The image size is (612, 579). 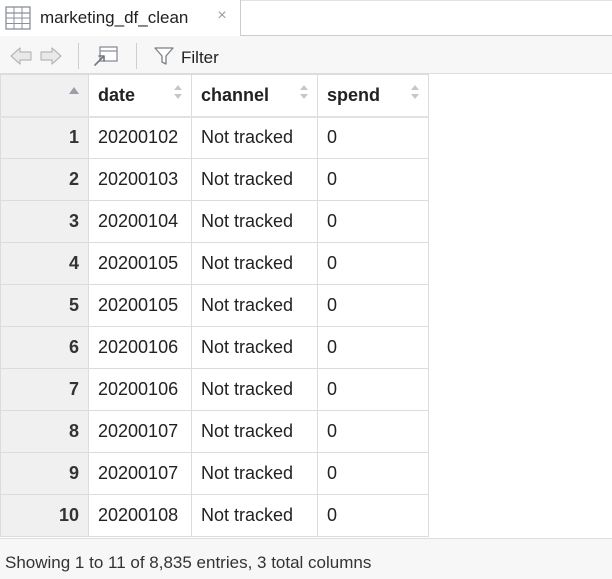 I want to click on table-row: 7 20200106 Not tracked 0, so click(x=214, y=389).